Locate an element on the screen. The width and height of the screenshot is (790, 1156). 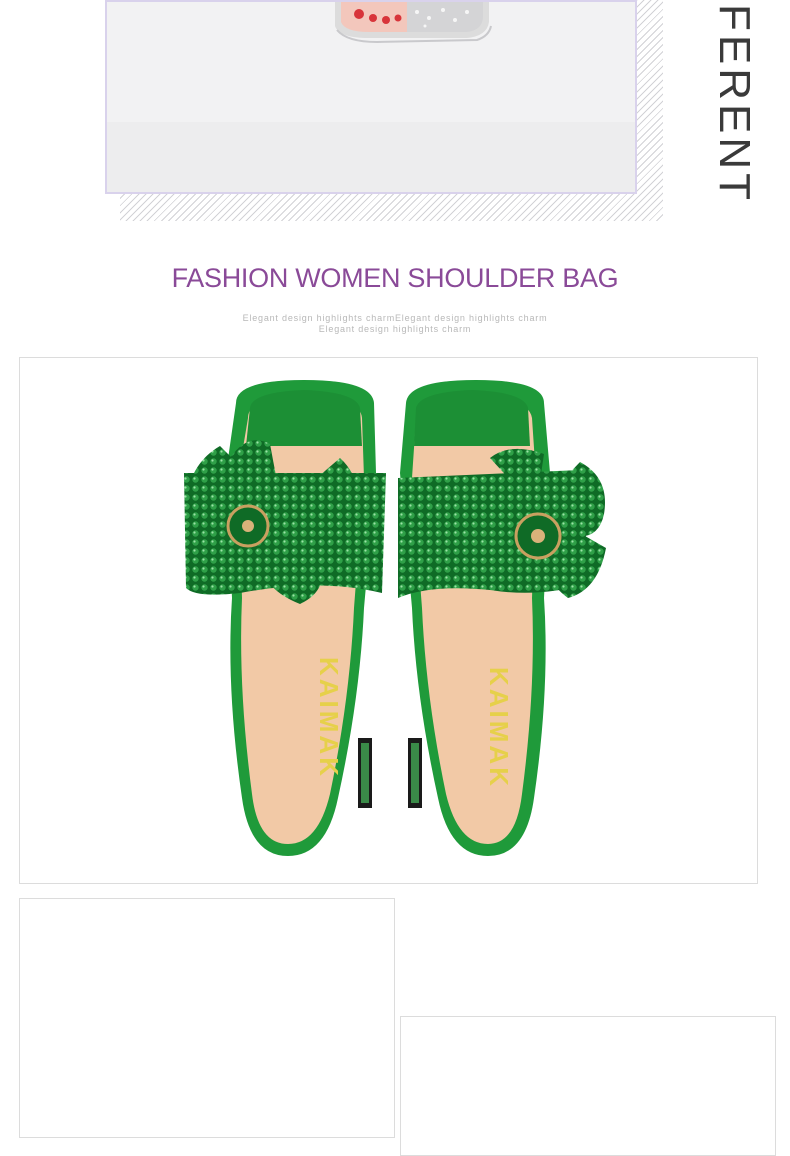
section-title: FASHION WOMEN SHOULDER BAG is located at coordinates (395, 278).